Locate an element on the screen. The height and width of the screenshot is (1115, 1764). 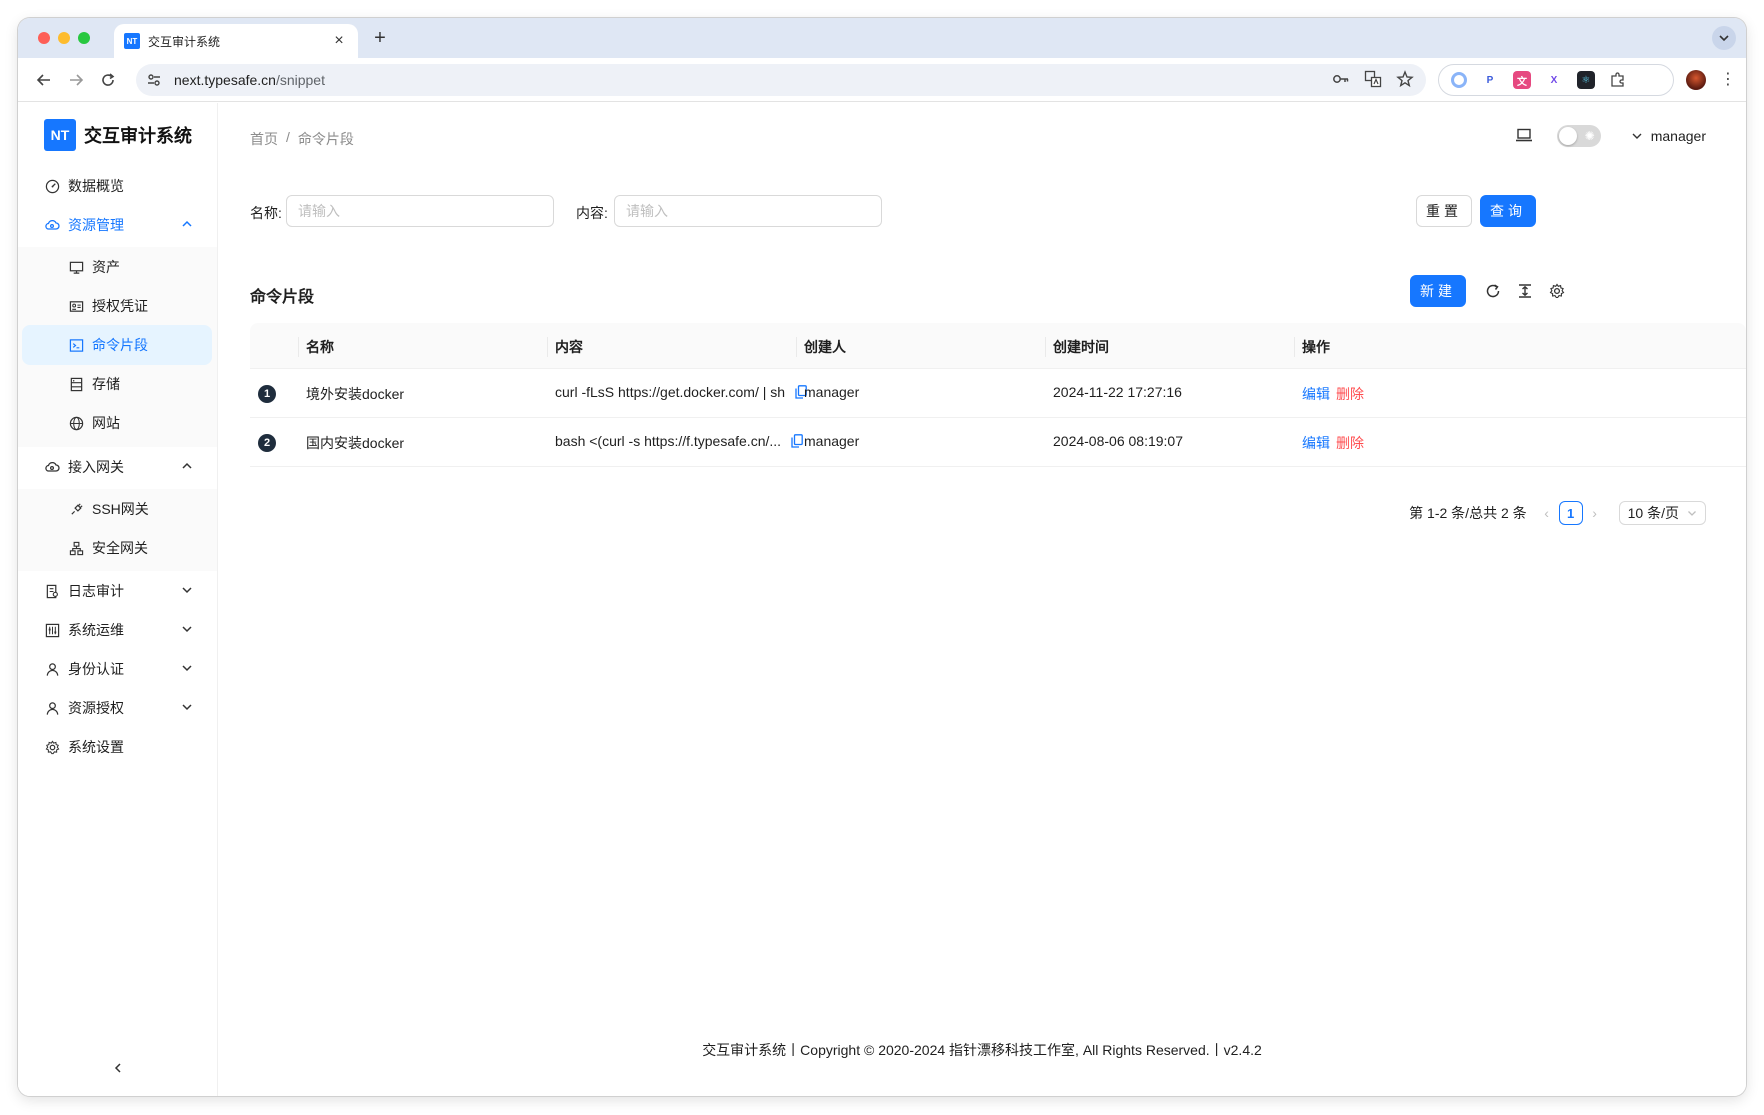
sidebar-item-gateway: 接入网关 is located at coordinates (117, 467).